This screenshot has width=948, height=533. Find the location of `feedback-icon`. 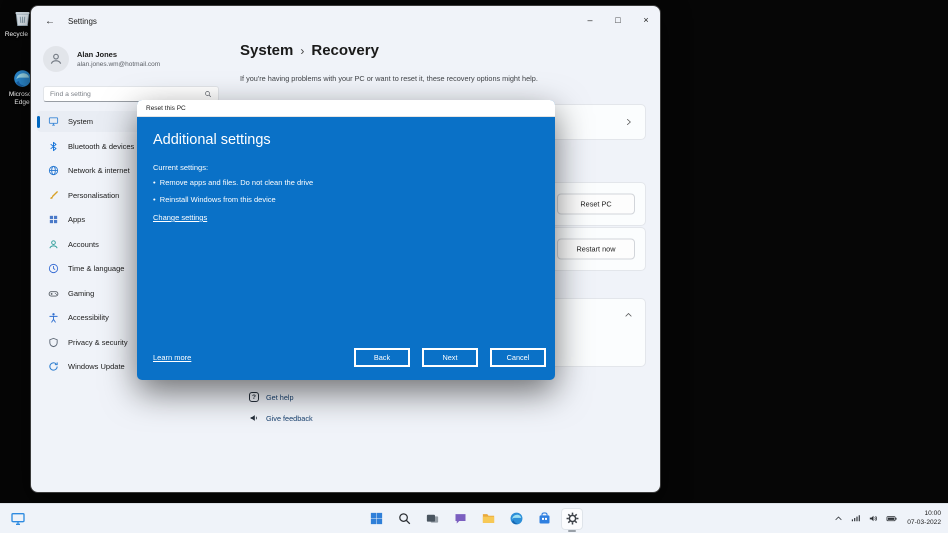

feedback-icon is located at coordinates (254, 418).